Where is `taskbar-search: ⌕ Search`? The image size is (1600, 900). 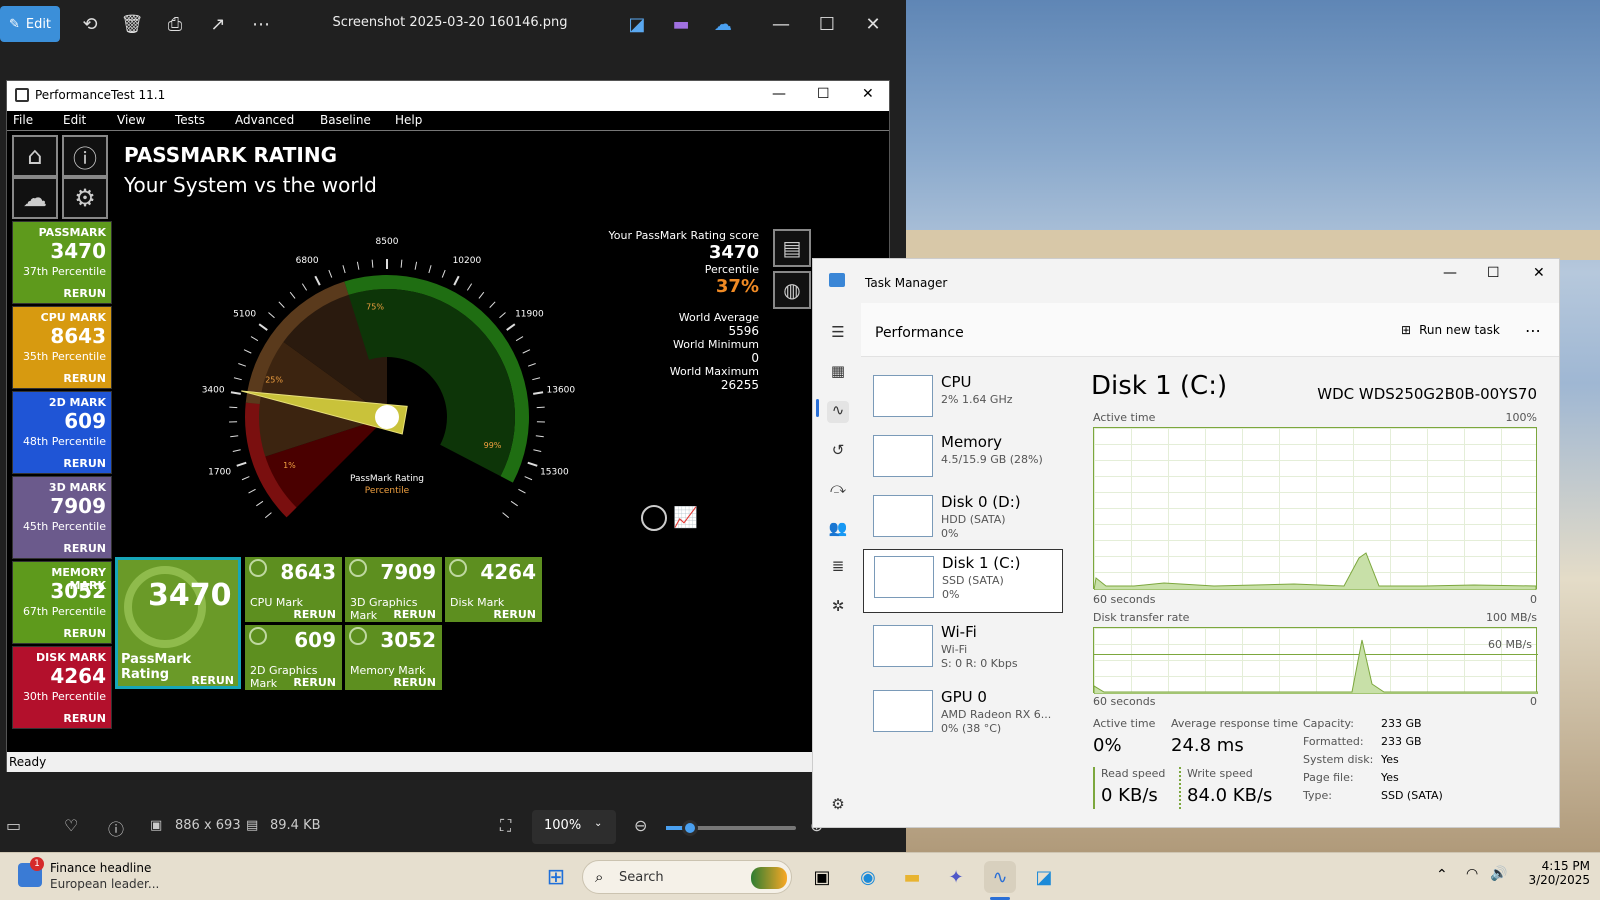
taskbar-search: ⌕ Search is located at coordinates (687, 877).